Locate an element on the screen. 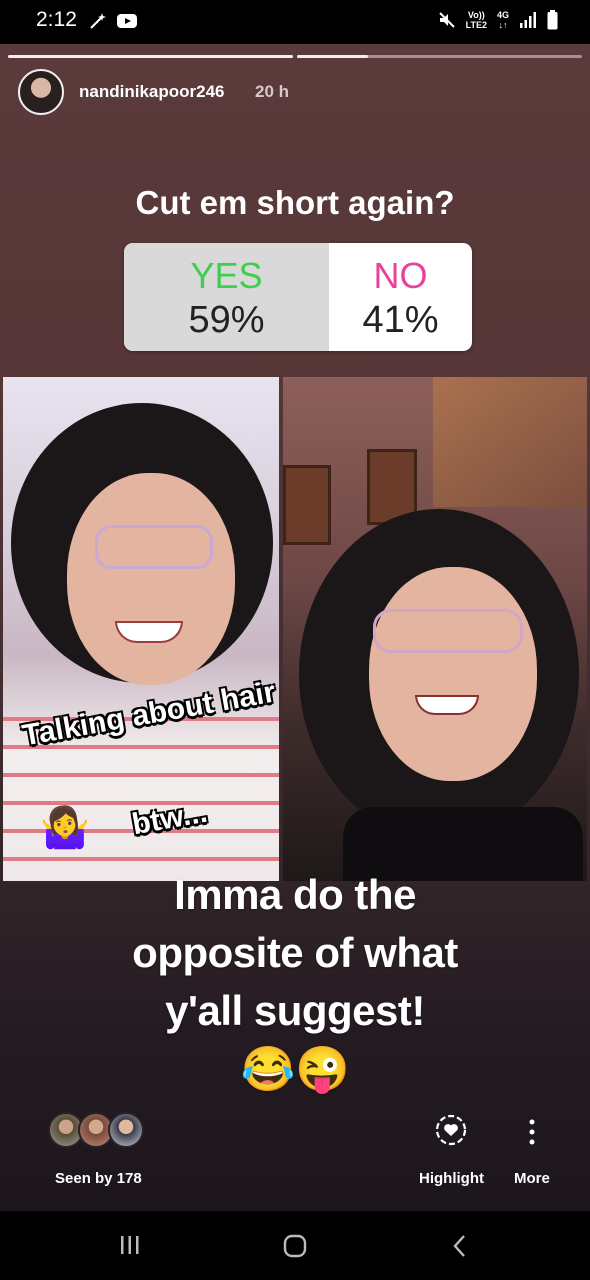 The image size is (590, 1280). viewer-avatars is located at coordinates (96, 1130).